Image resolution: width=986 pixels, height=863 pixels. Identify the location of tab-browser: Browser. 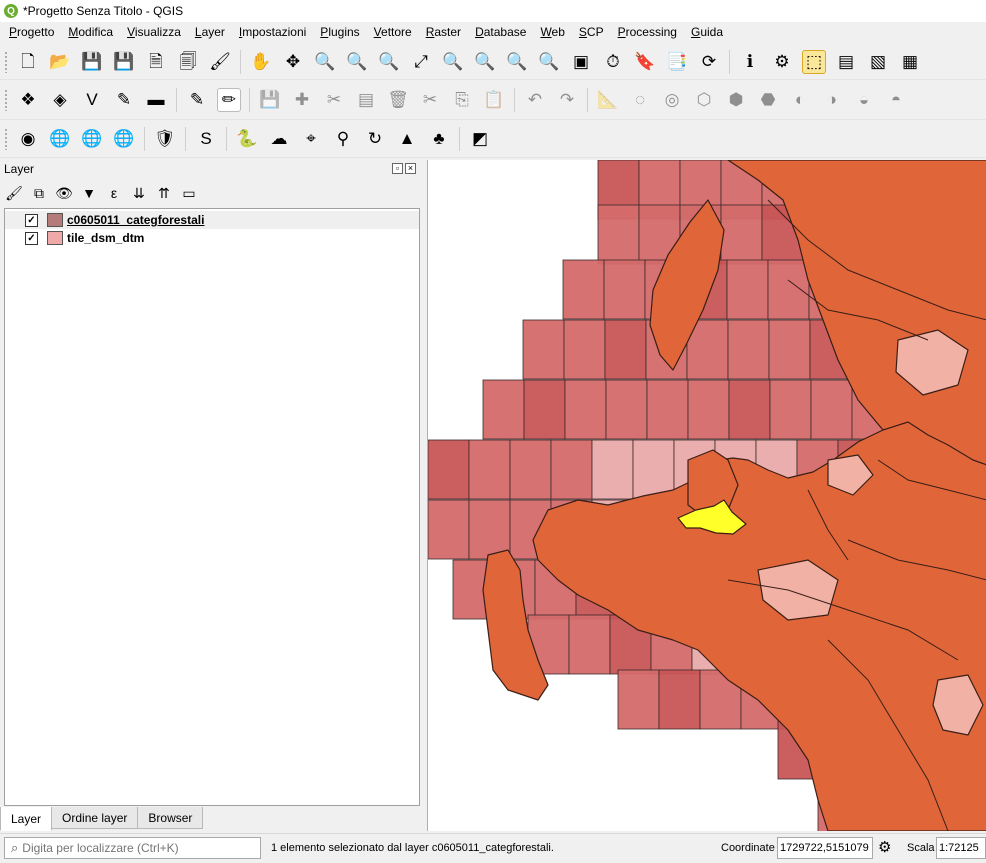
(170, 818).